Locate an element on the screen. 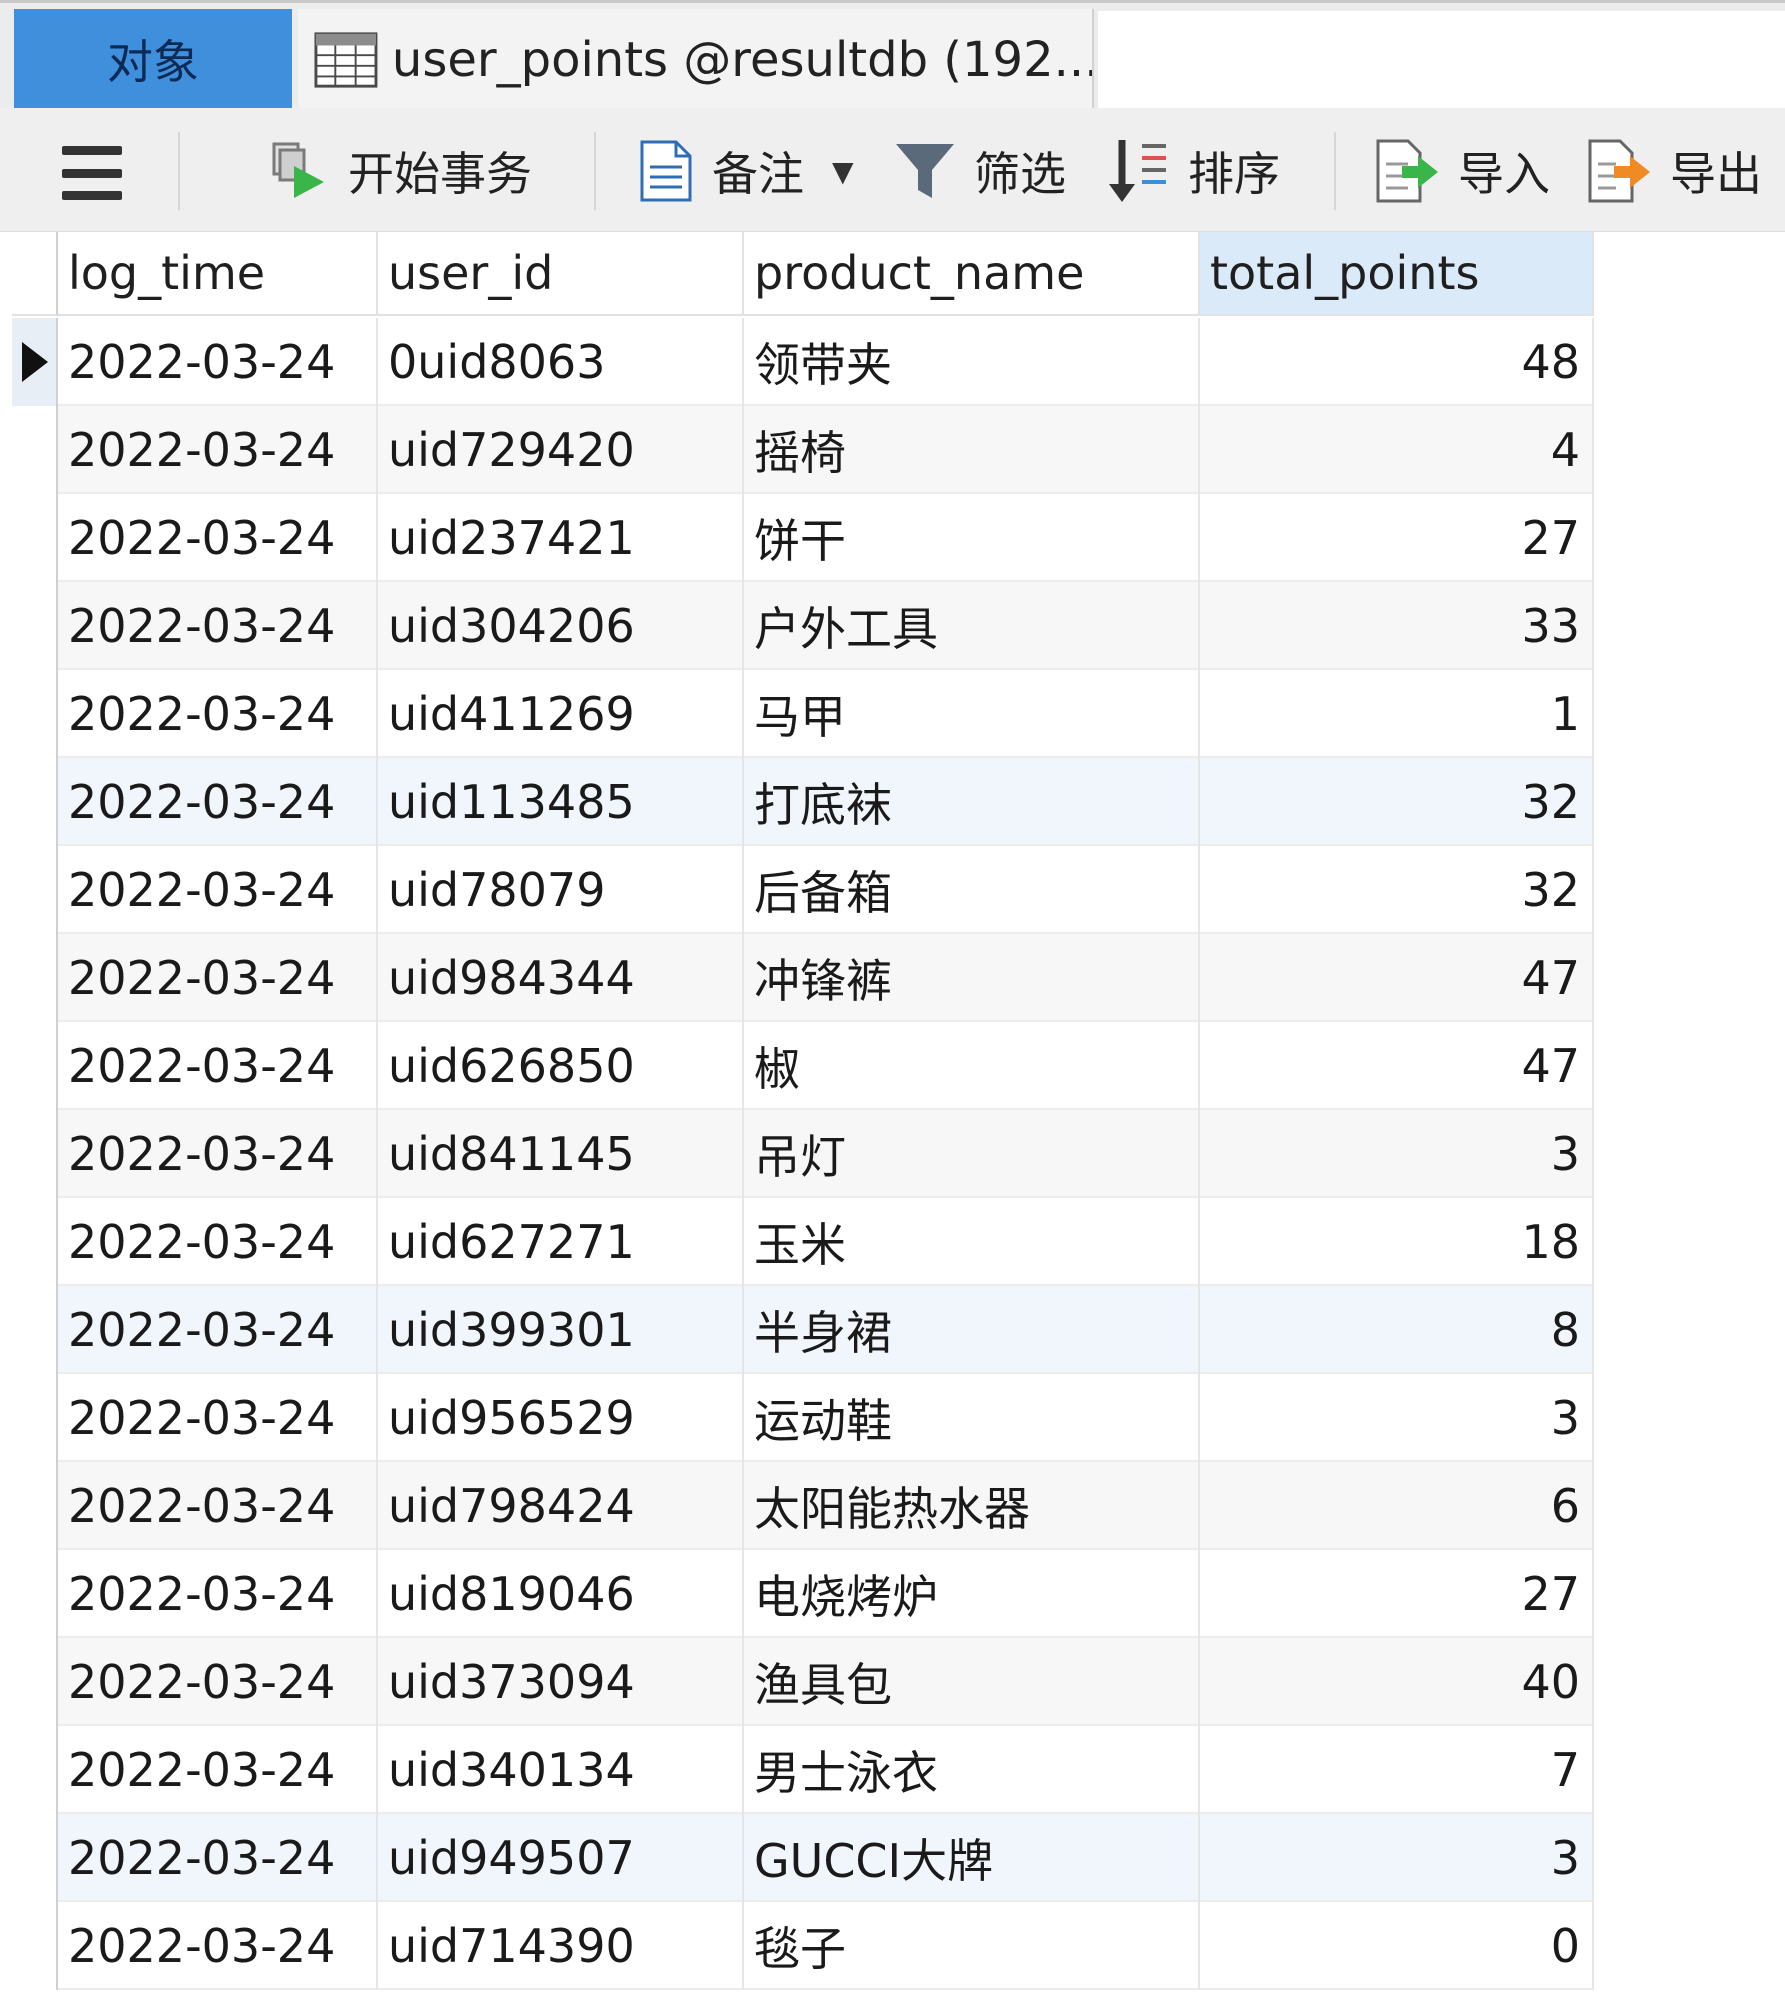 Image resolution: width=1785 pixels, height=2000 pixels. table-row: 2022-03-24 uid78079 后备箱 32 is located at coordinates (826, 890).